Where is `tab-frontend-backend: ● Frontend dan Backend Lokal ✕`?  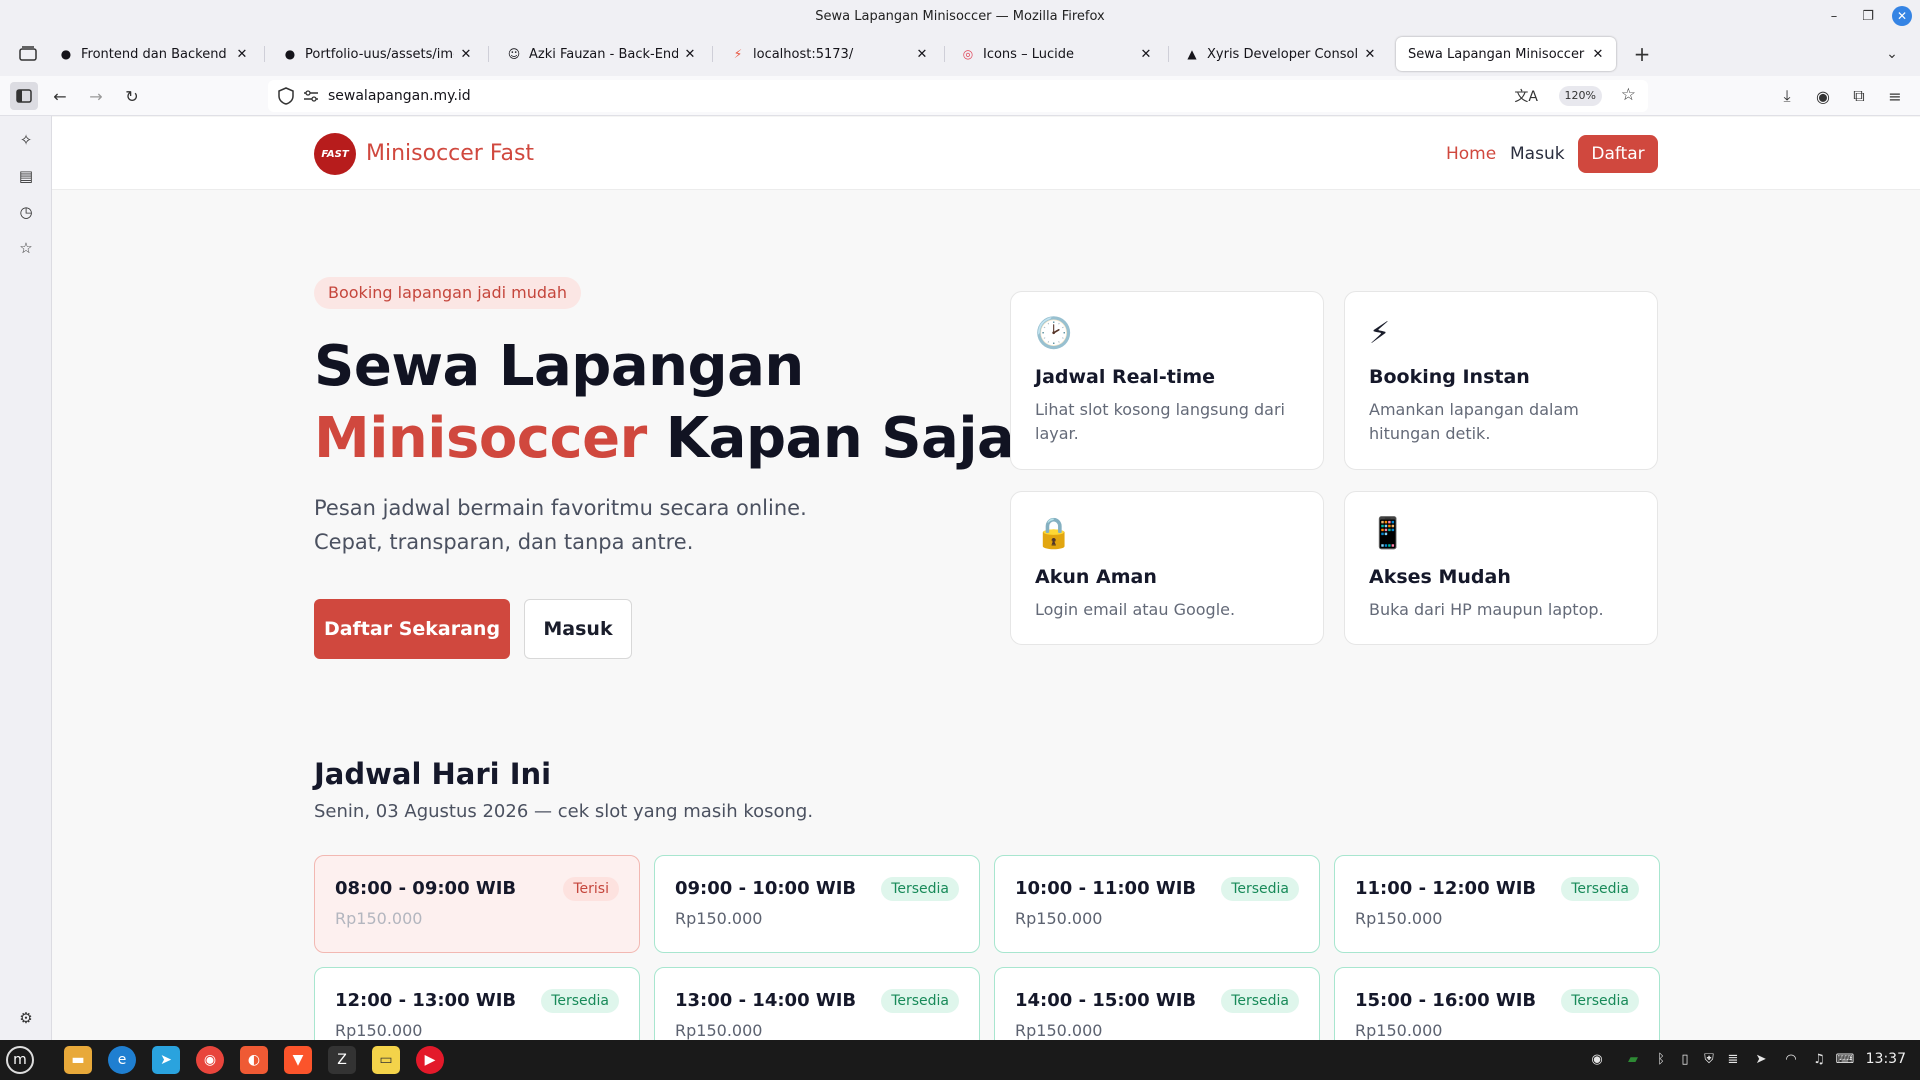
tab-frontend-backend: ● Frontend dan Backend Lokal ✕ is located at coordinates (154, 54).